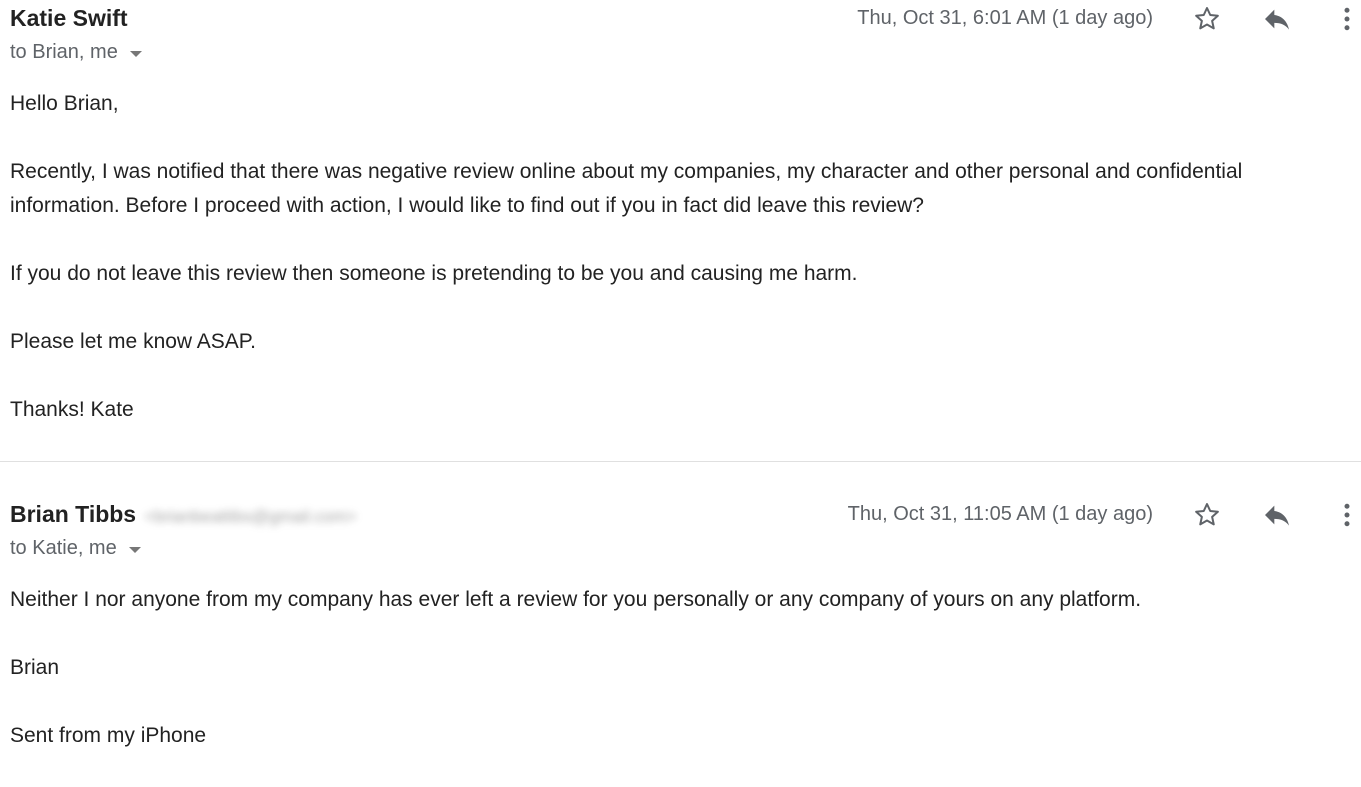 This screenshot has height=787, width=1361. What do you see at coordinates (108, 735) in the screenshot?
I see `body-paragraph: Sent from my iPhone` at bounding box center [108, 735].